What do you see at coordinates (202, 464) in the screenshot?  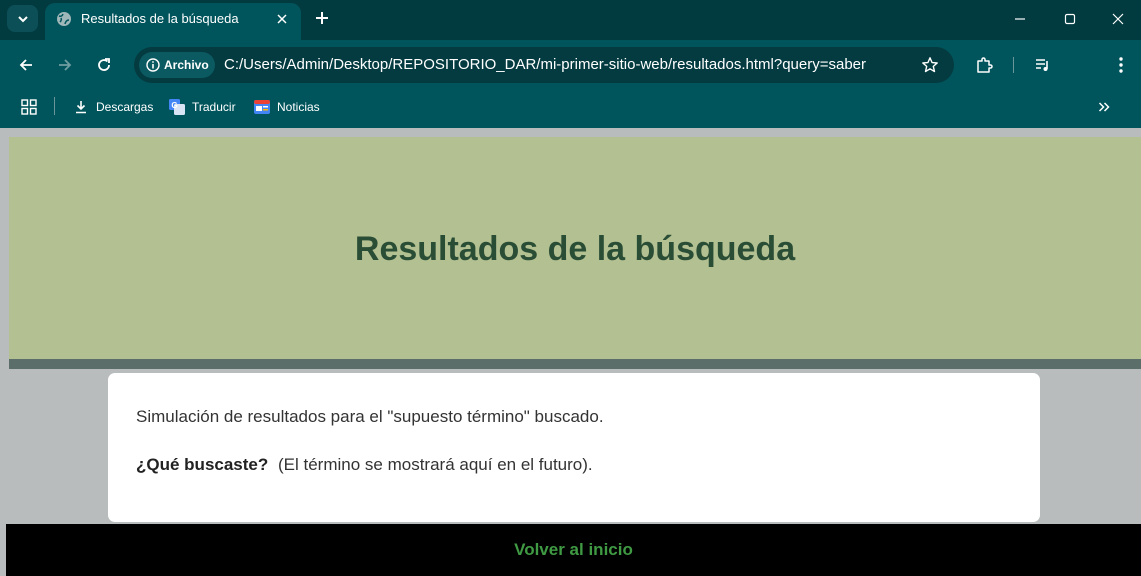 I see `query-label: ¿Qué buscaste?` at bounding box center [202, 464].